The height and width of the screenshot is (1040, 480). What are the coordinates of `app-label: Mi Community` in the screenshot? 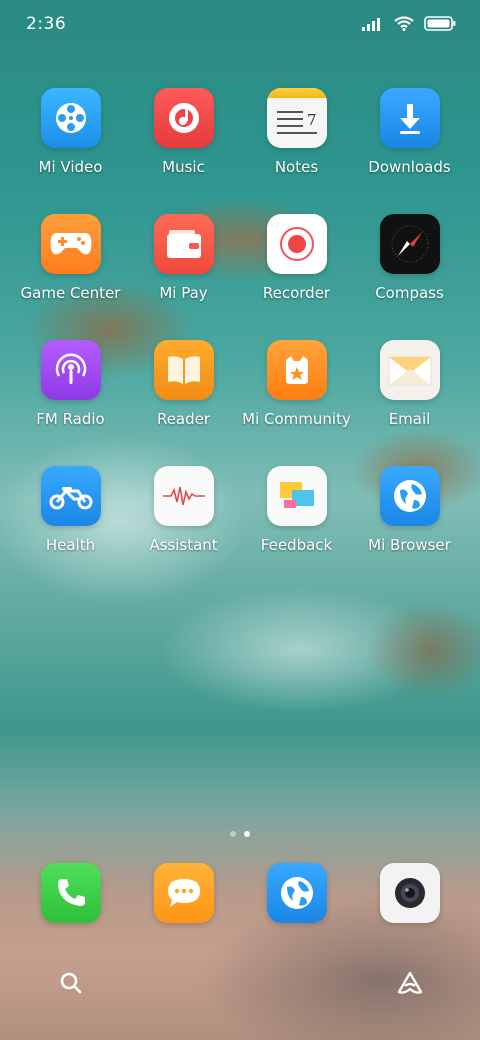 It's located at (296, 419).